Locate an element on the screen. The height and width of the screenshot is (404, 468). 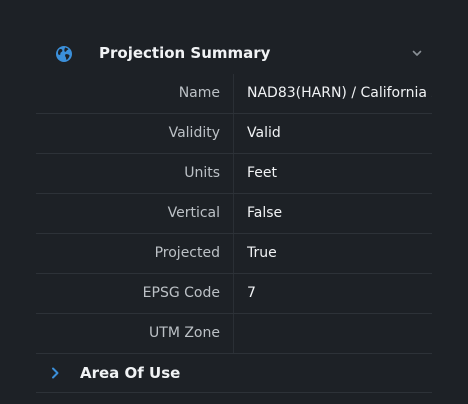
property-value is located at coordinates (339, 333).